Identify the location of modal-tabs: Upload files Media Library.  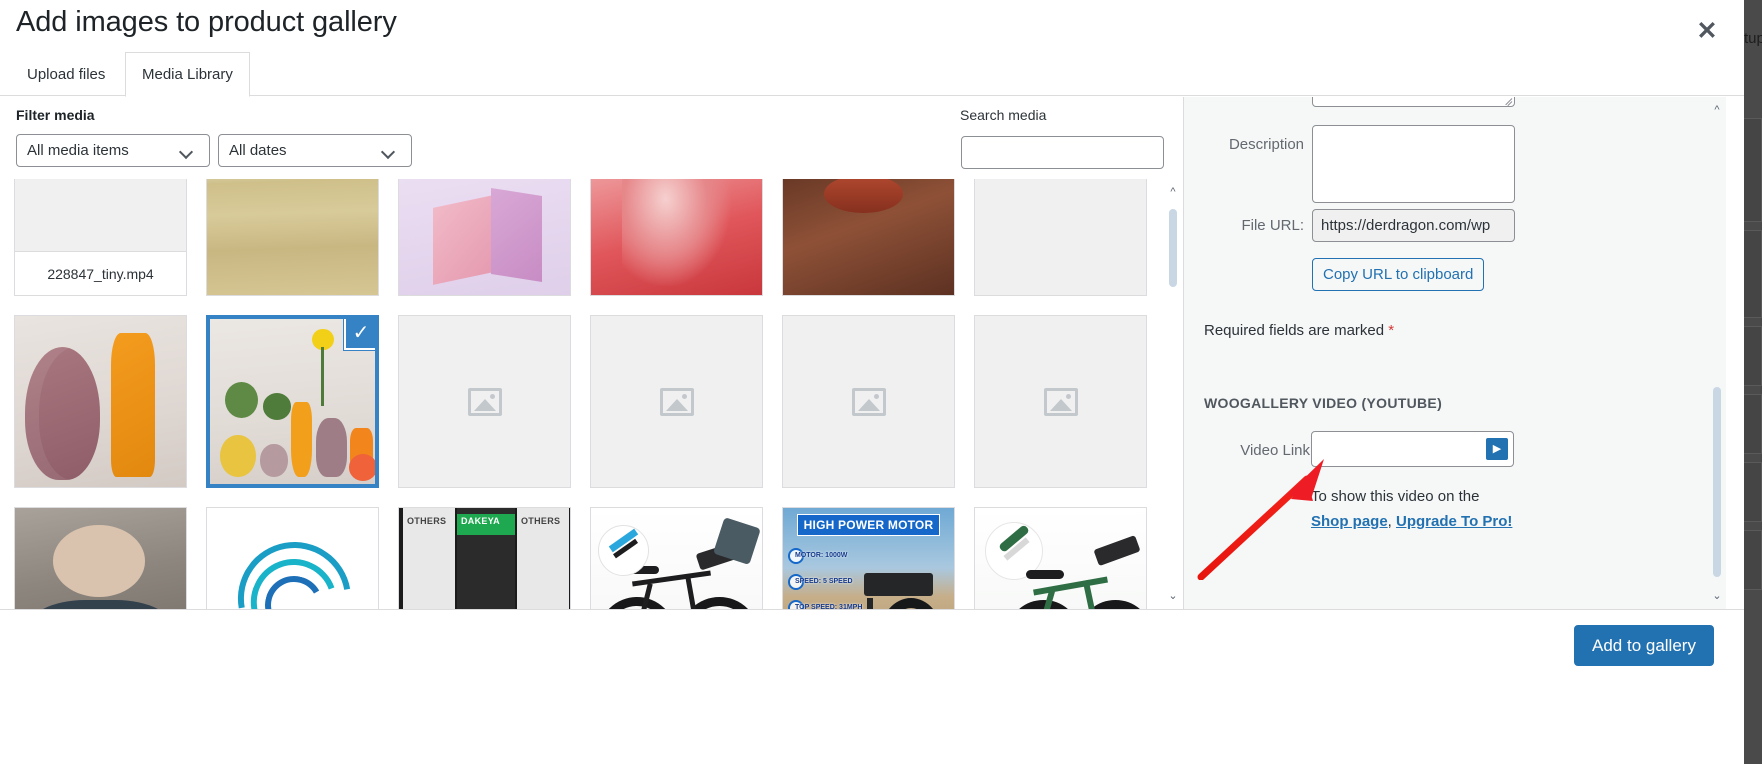
(872, 74).